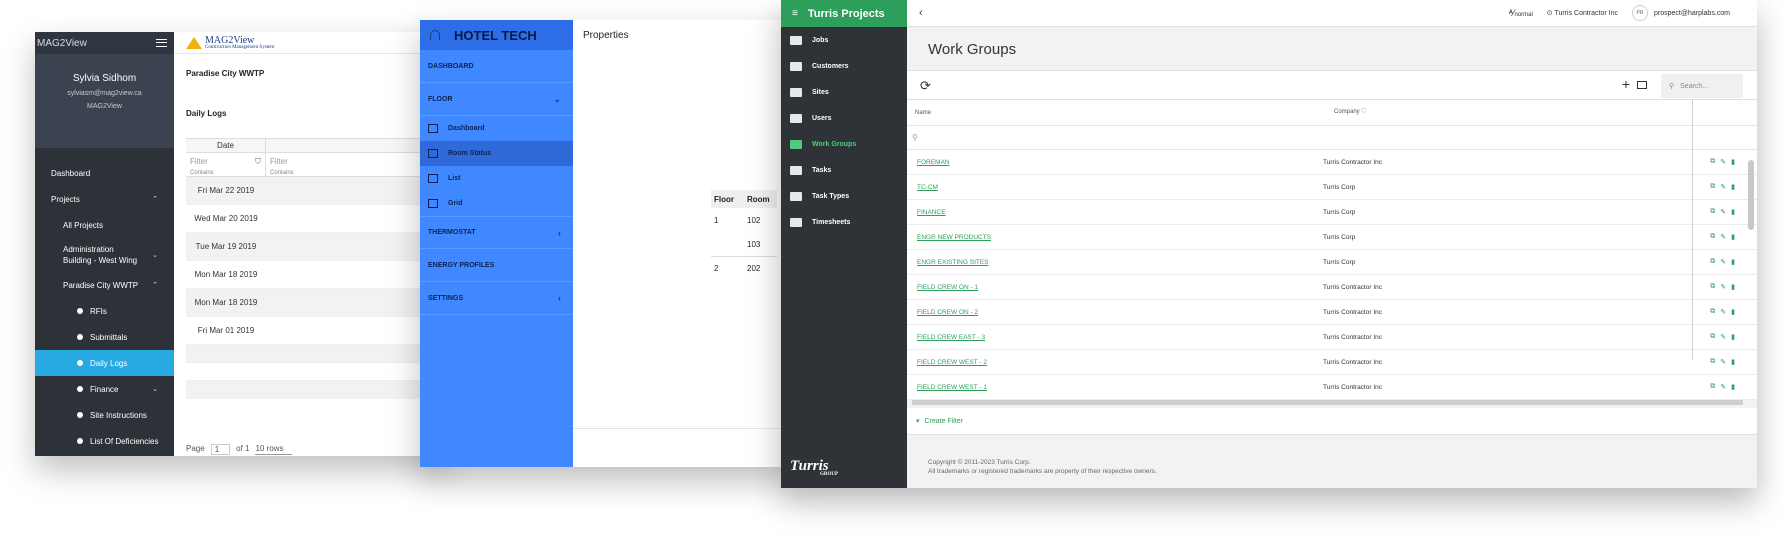  I want to click on company-selector: ⊙ Turris Contractor Inc, so click(1582, 13).